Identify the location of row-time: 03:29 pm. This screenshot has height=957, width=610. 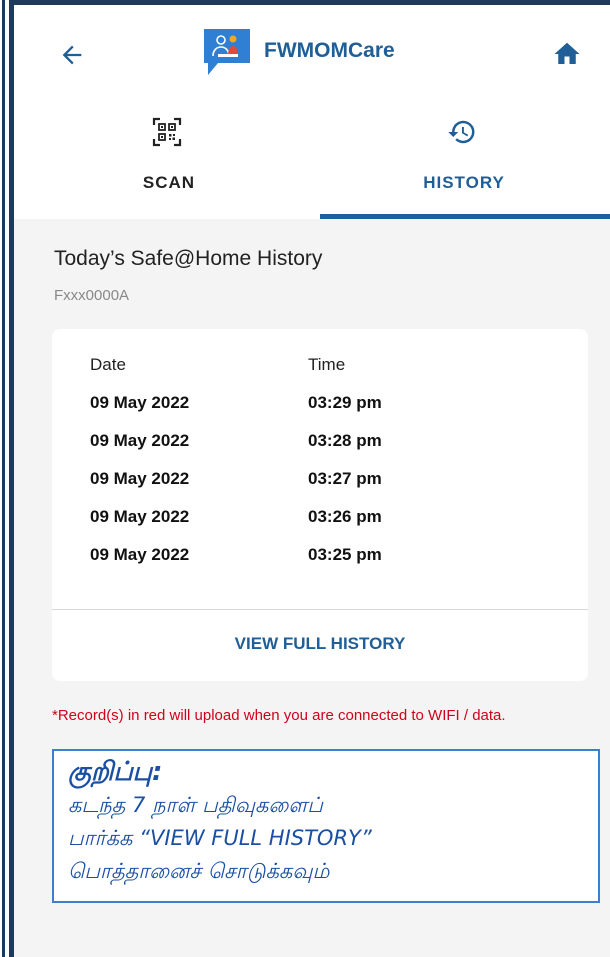
(345, 402).